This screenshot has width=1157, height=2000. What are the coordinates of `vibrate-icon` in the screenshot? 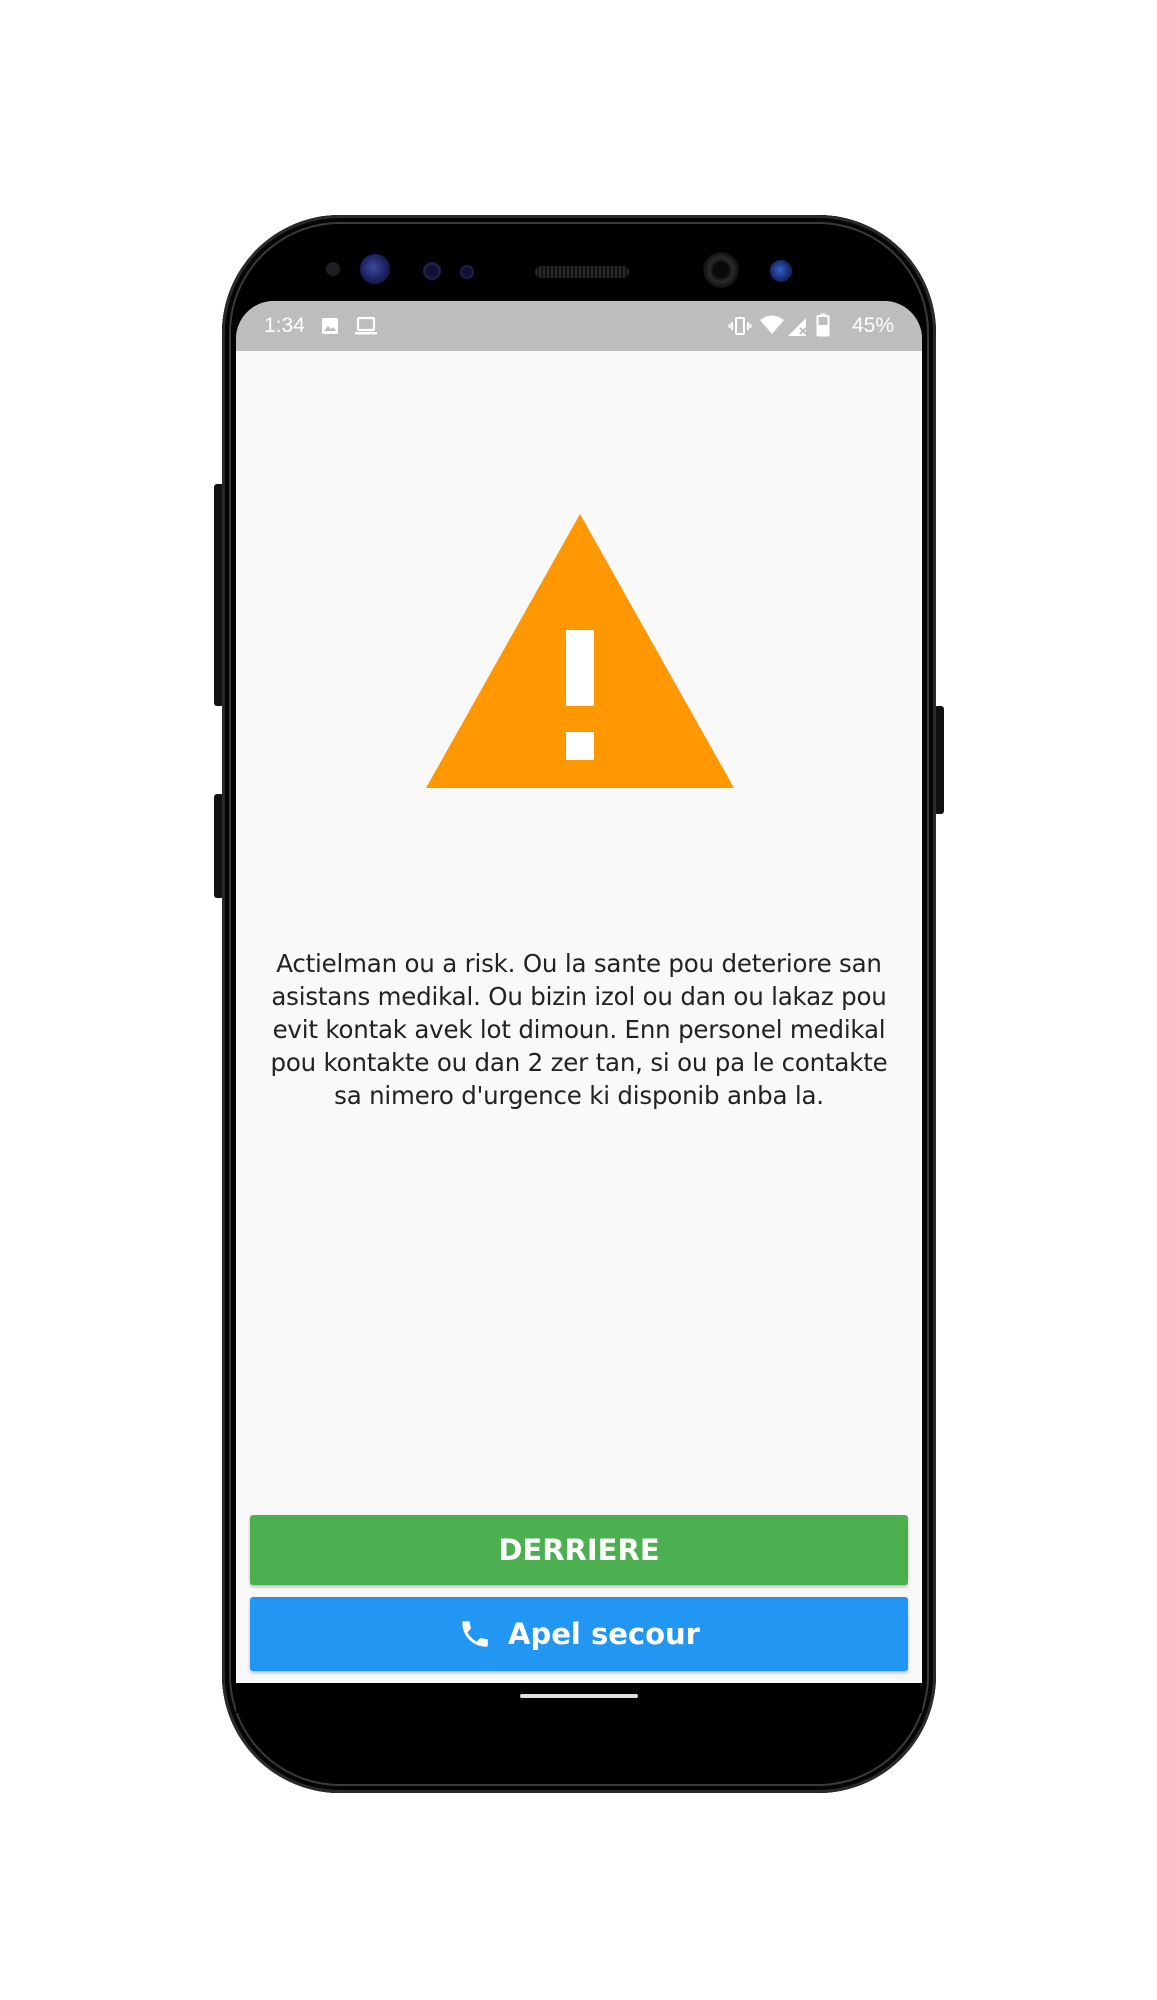 It's located at (740, 326).